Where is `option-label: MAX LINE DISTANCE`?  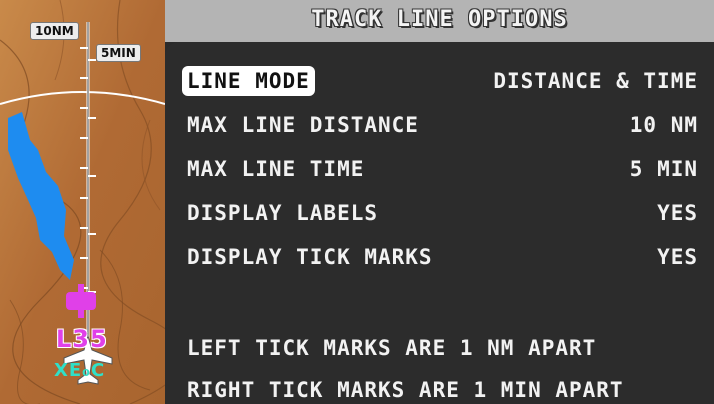 option-label: MAX LINE DISTANCE is located at coordinates (303, 125).